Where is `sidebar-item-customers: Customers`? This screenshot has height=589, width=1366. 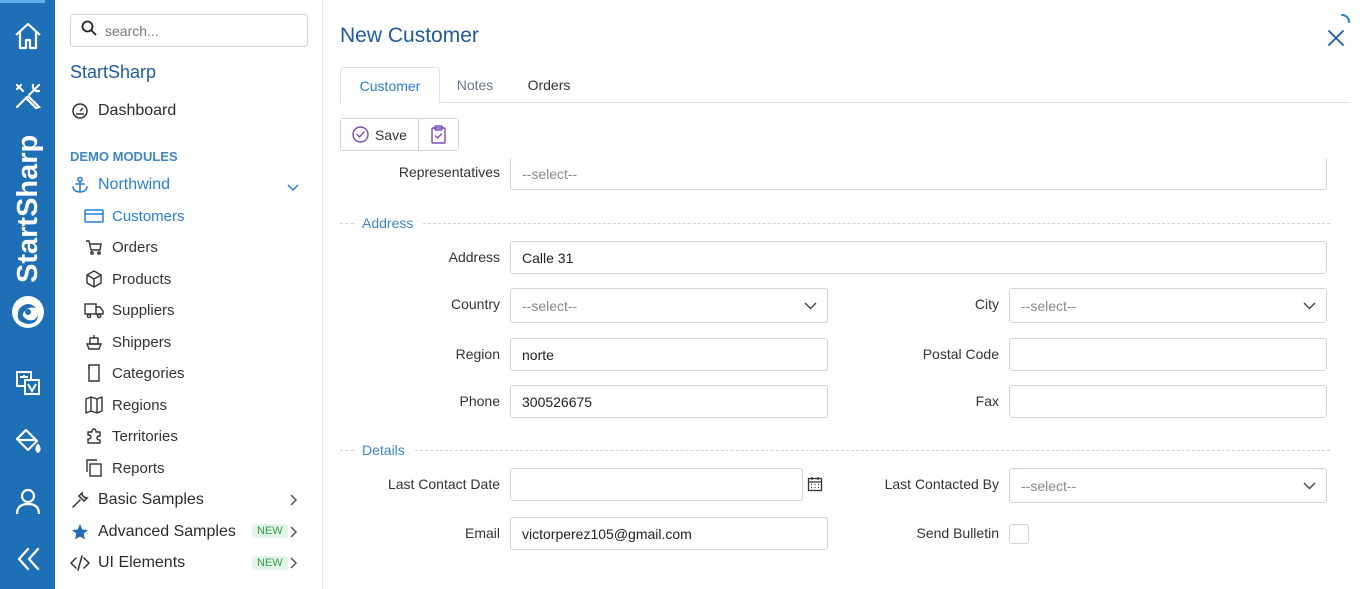 sidebar-item-customers: Customers is located at coordinates (134, 216).